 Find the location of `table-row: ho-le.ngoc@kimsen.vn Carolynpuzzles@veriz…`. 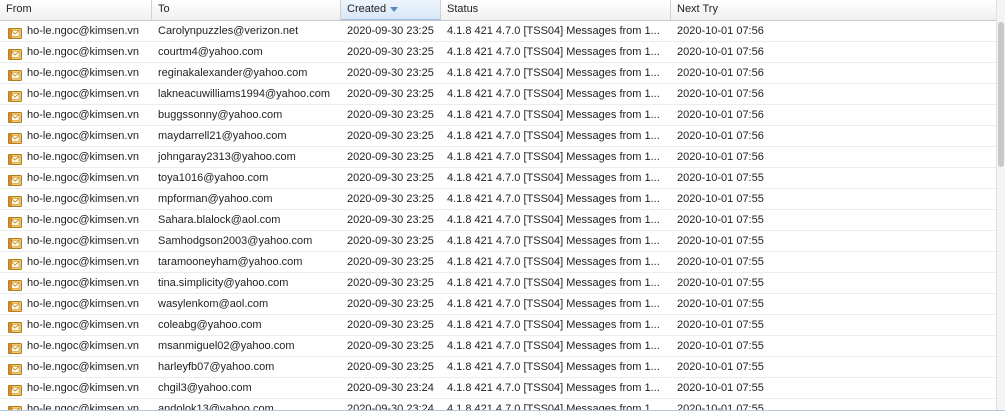

table-row: ho-le.ngoc@kimsen.vn Carolynpuzzles@veriz… is located at coordinates (498, 31).